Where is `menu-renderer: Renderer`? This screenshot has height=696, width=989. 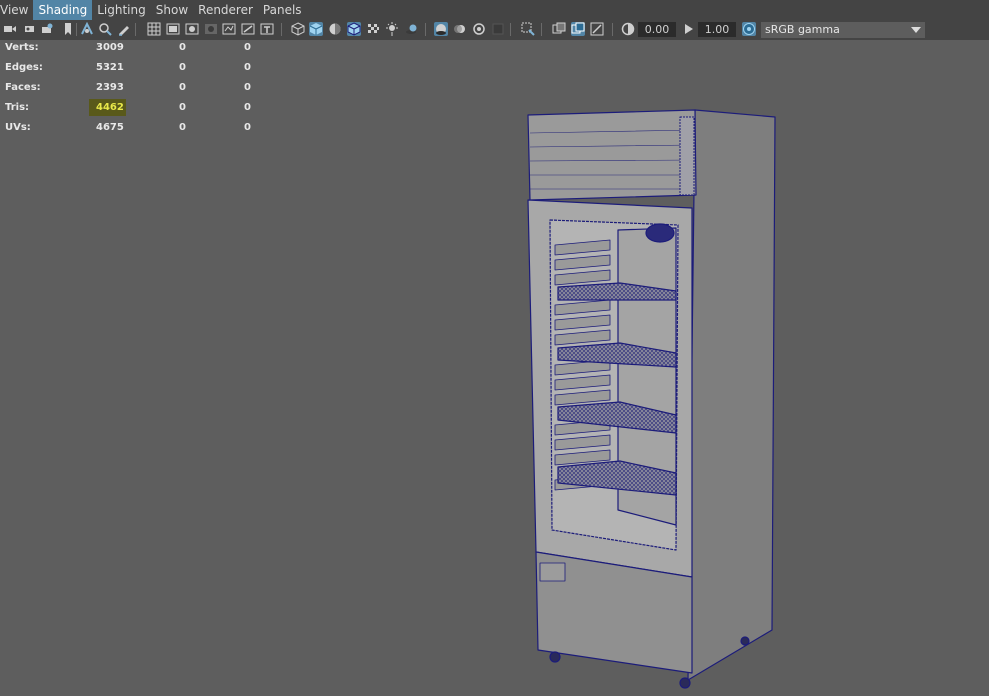 menu-renderer: Renderer is located at coordinates (225, 10).